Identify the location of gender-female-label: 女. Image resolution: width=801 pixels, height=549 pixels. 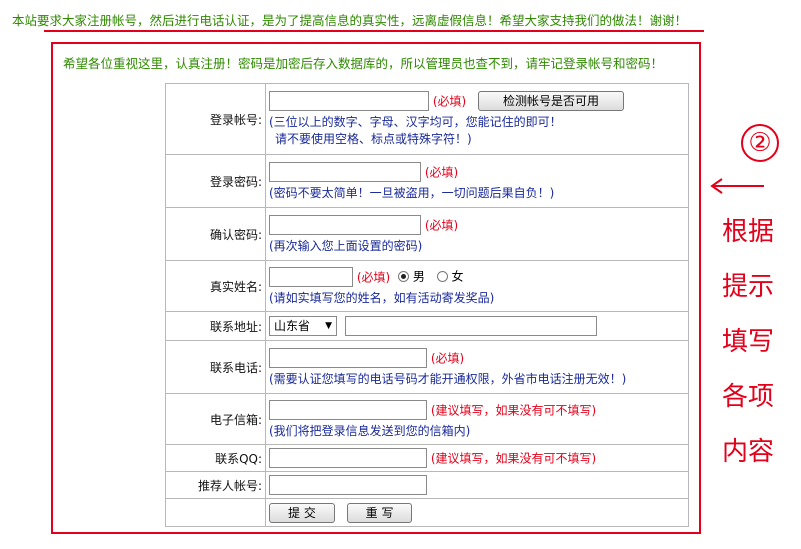
(457, 276).